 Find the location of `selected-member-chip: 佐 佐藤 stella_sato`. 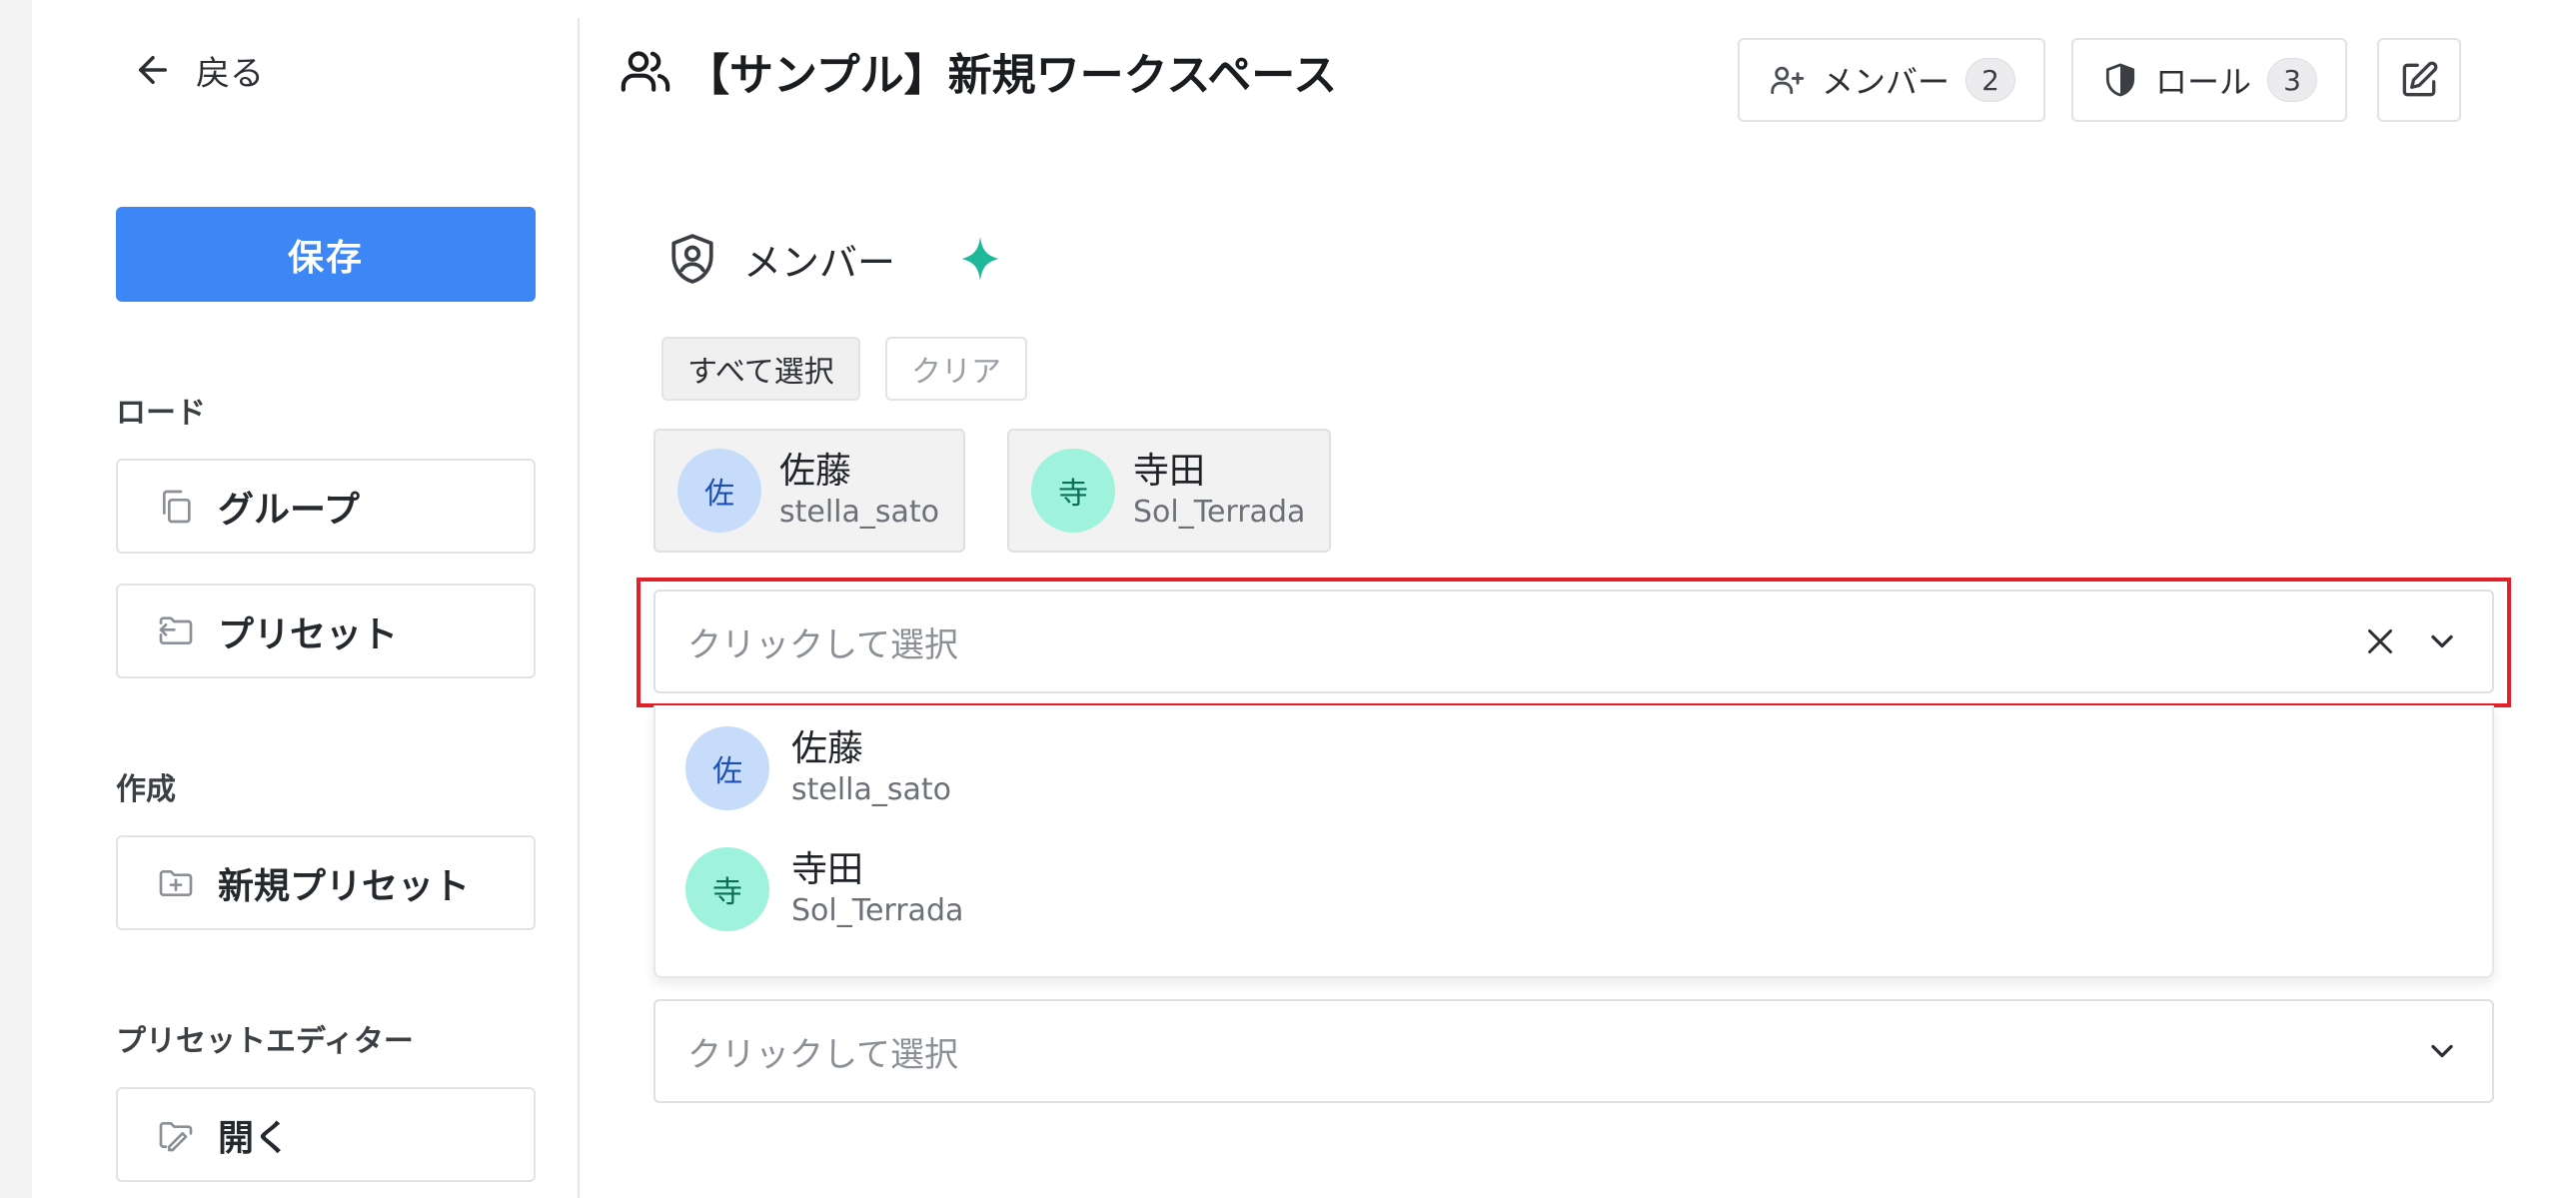

selected-member-chip: 佐 佐藤 stella_sato is located at coordinates (809, 491).